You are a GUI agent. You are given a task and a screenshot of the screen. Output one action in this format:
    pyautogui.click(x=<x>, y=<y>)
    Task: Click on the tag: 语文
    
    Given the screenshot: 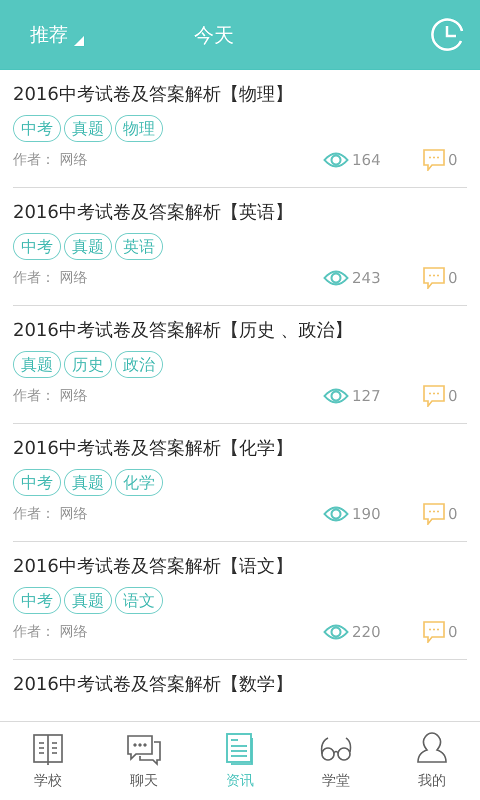 What is the action you would take?
    pyautogui.click(x=139, y=600)
    